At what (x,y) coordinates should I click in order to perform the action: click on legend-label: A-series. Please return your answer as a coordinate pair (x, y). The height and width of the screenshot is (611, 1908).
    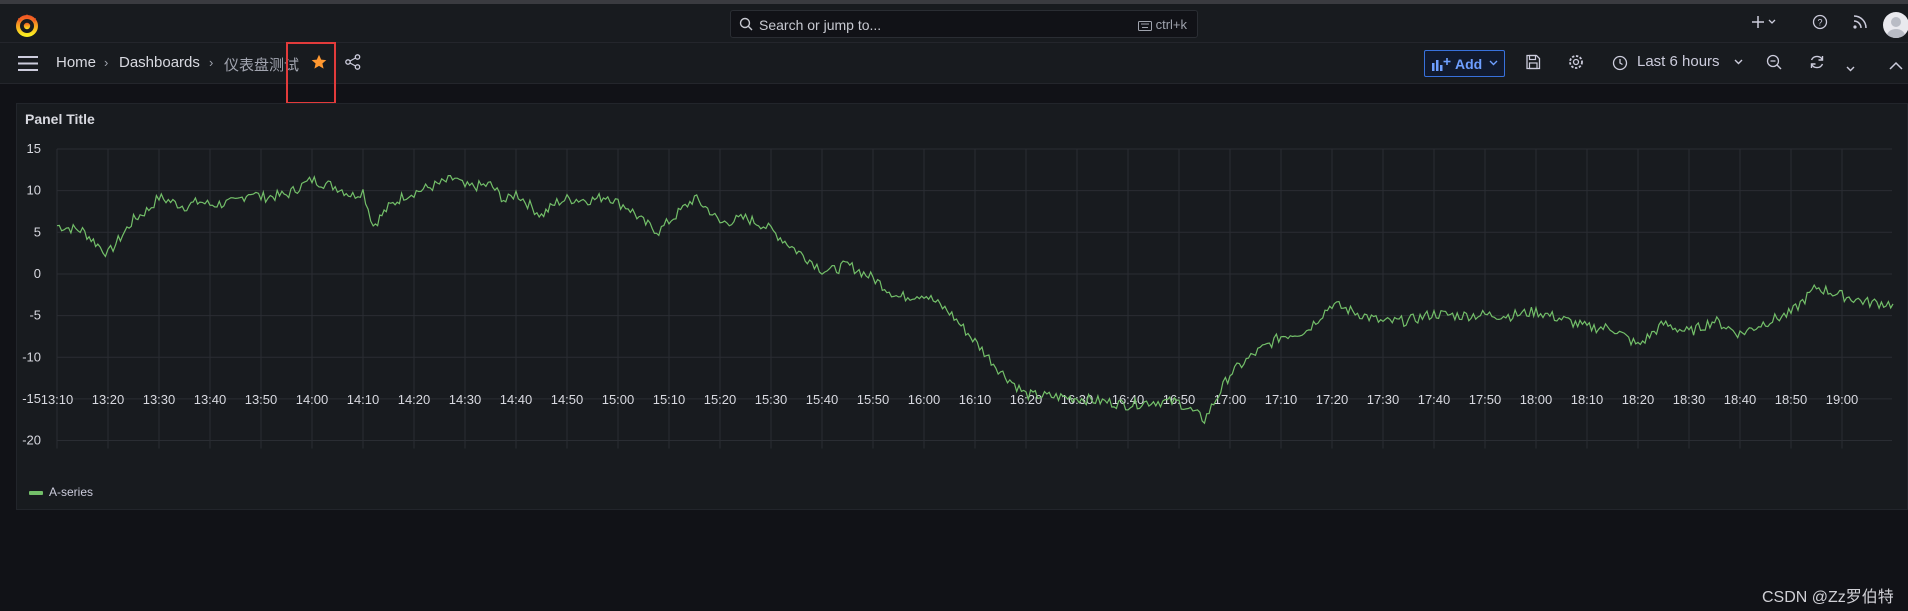
    Looking at the image, I should click on (71, 492).